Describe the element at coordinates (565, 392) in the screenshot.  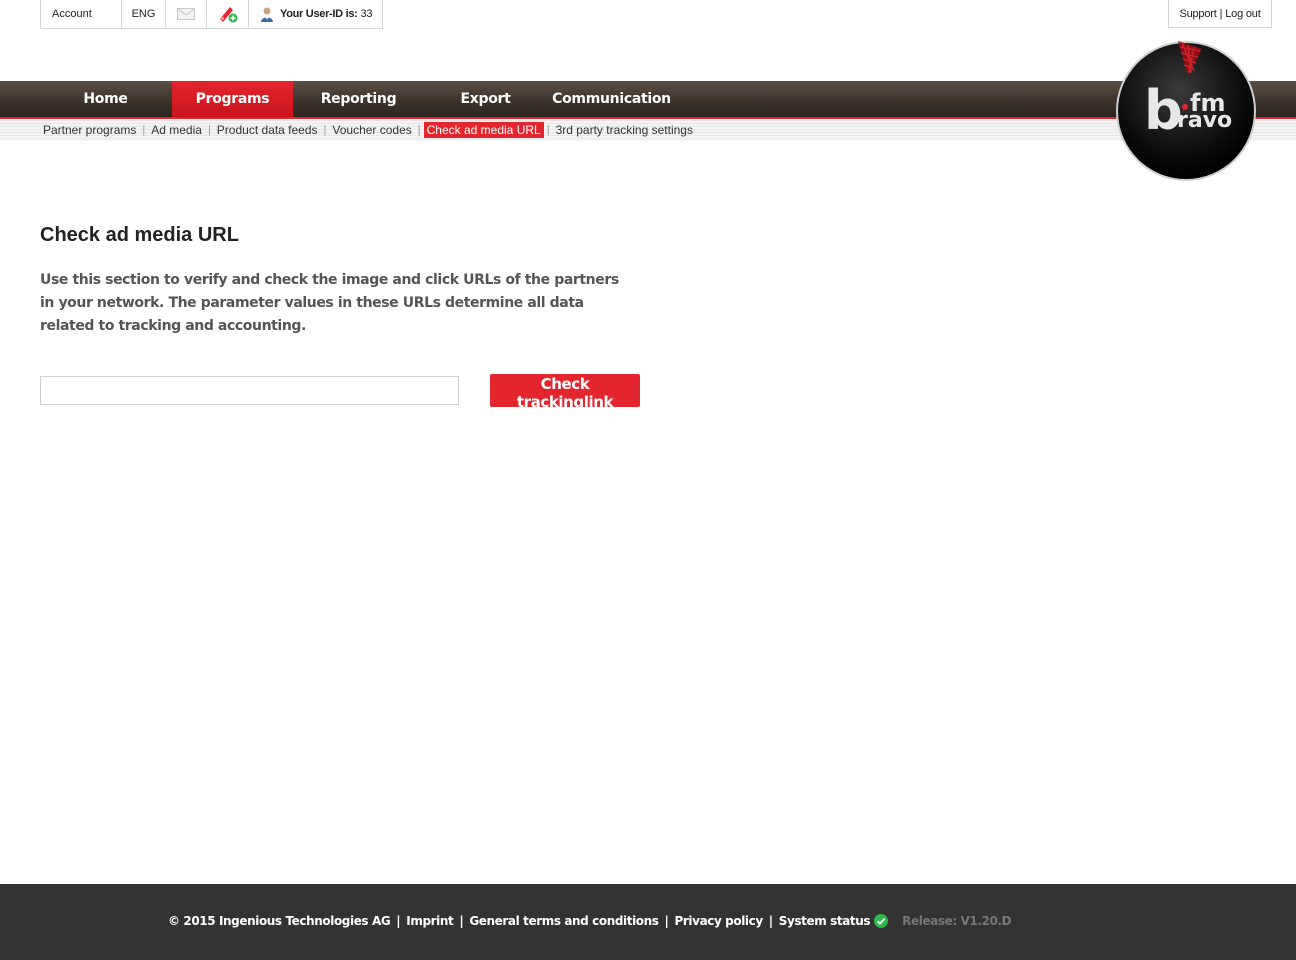
I see `check-trackinglink-button: Check trackinglink` at that location.